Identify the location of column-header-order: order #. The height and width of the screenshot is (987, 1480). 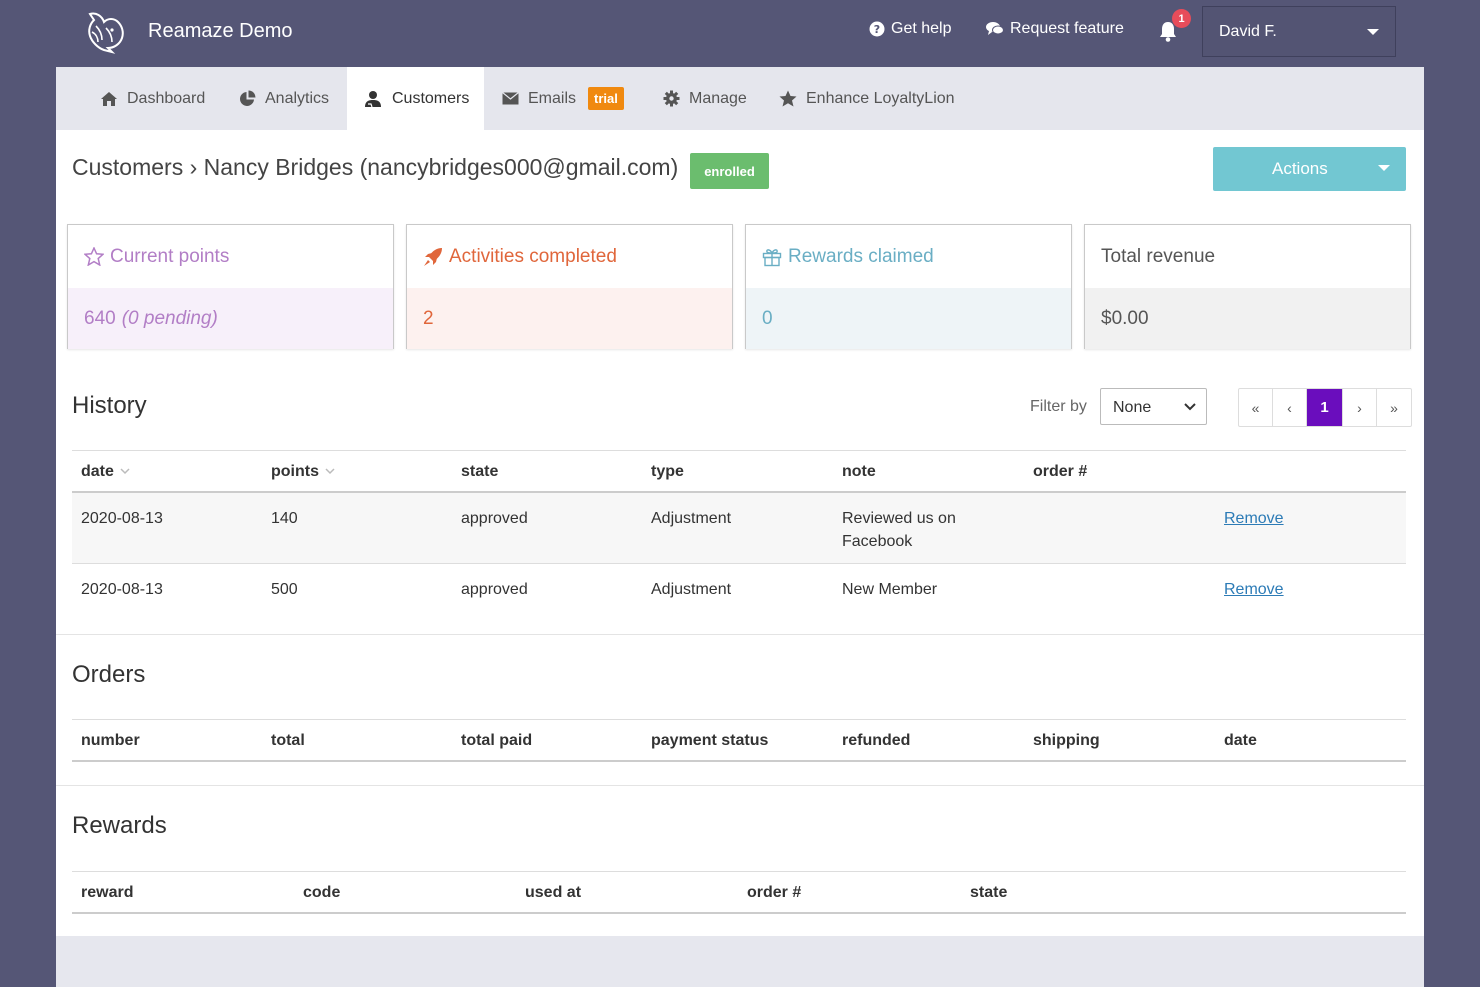
(774, 892).